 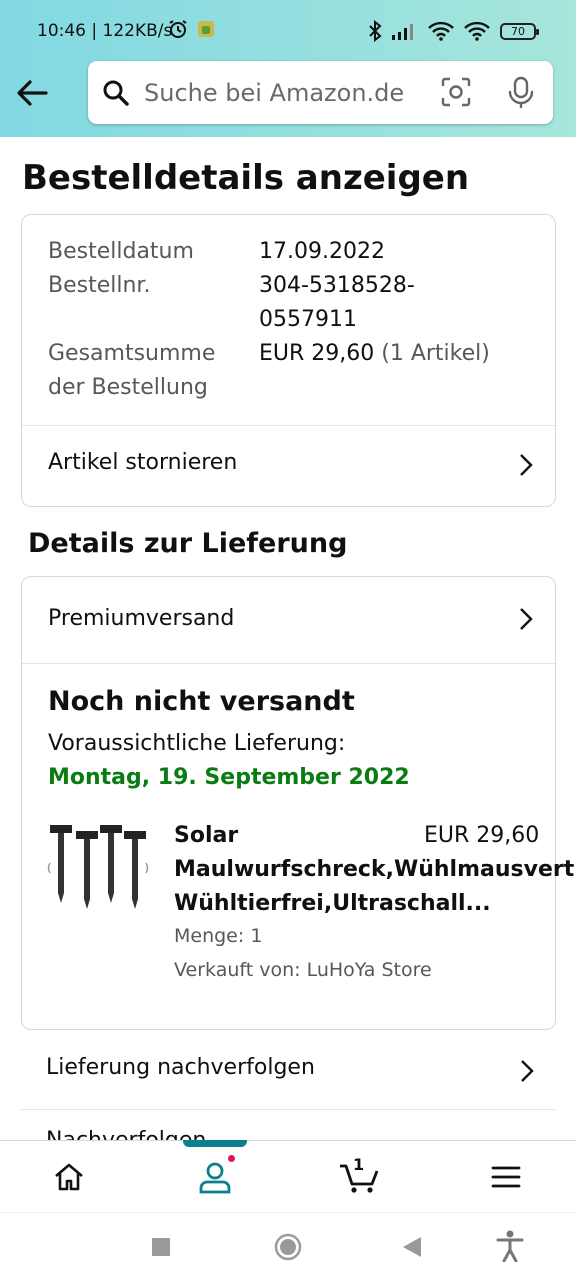 What do you see at coordinates (132, 353) in the screenshot?
I see `order-total-label-line1: Gesamtsumme` at bounding box center [132, 353].